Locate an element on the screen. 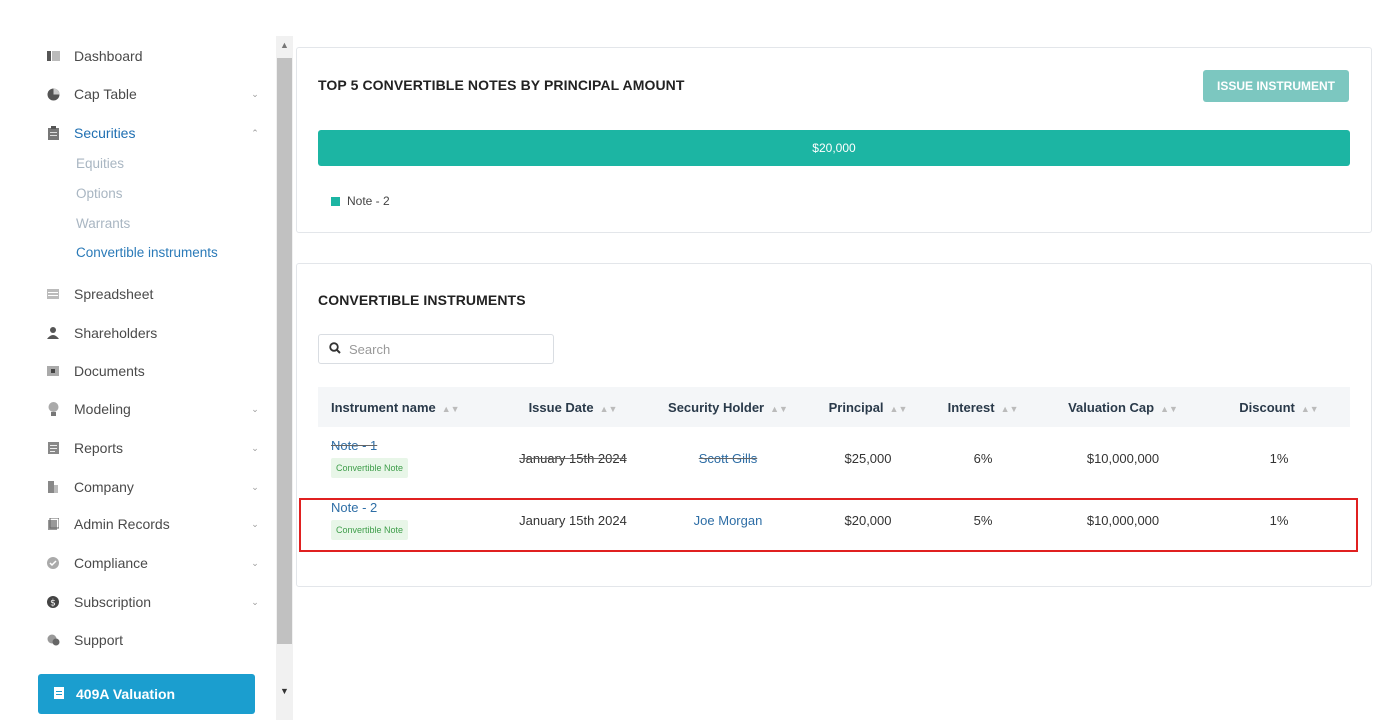 The width and height of the screenshot is (1379, 720). holder-cell: Scott Gills is located at coordinates (728, 458).